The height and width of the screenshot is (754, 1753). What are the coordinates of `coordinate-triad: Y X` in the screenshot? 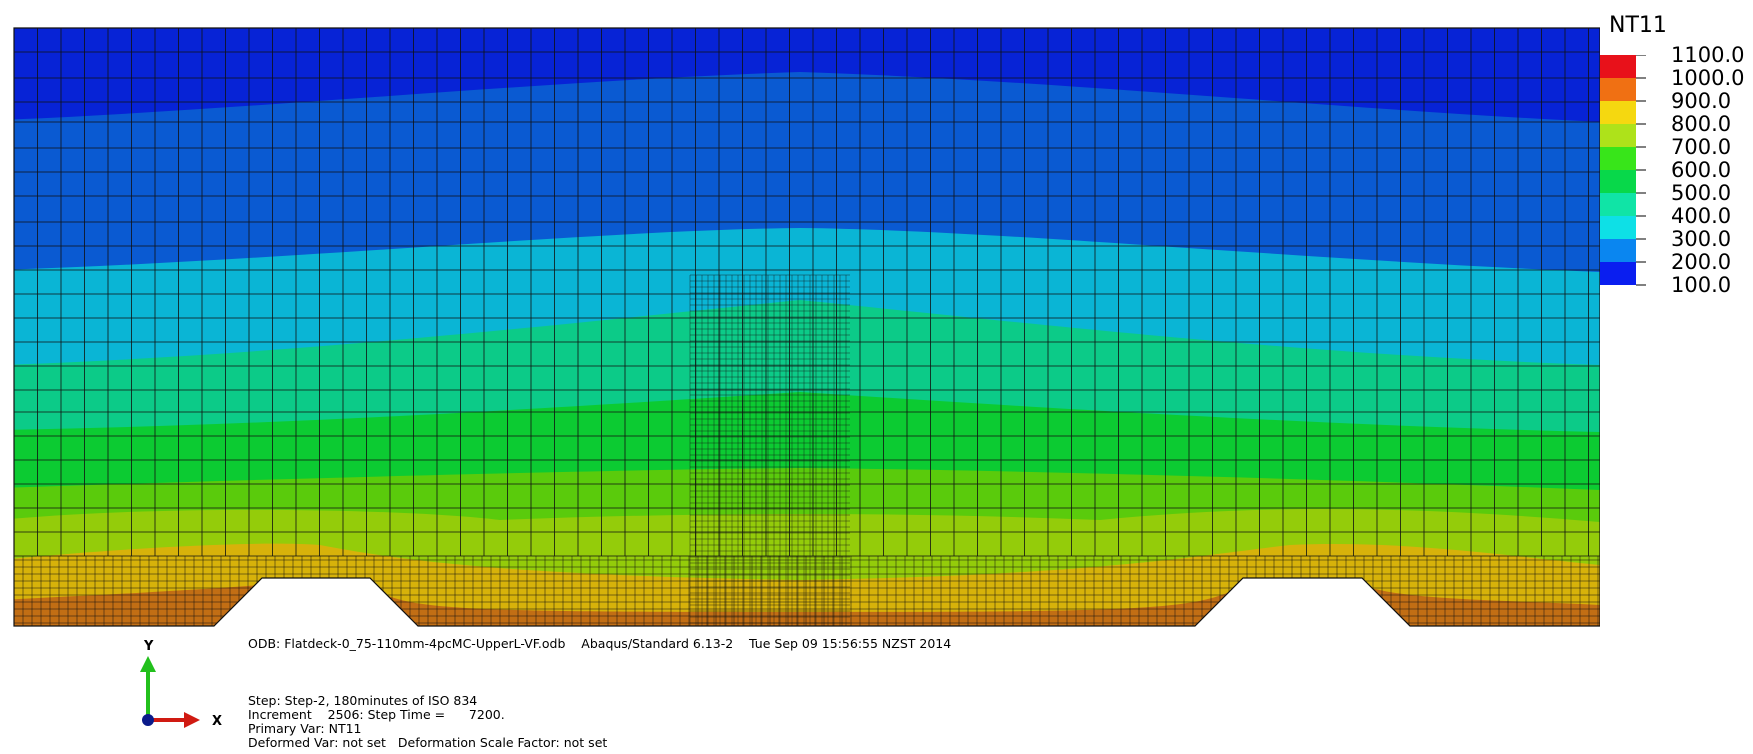 It's located at (183, 685).